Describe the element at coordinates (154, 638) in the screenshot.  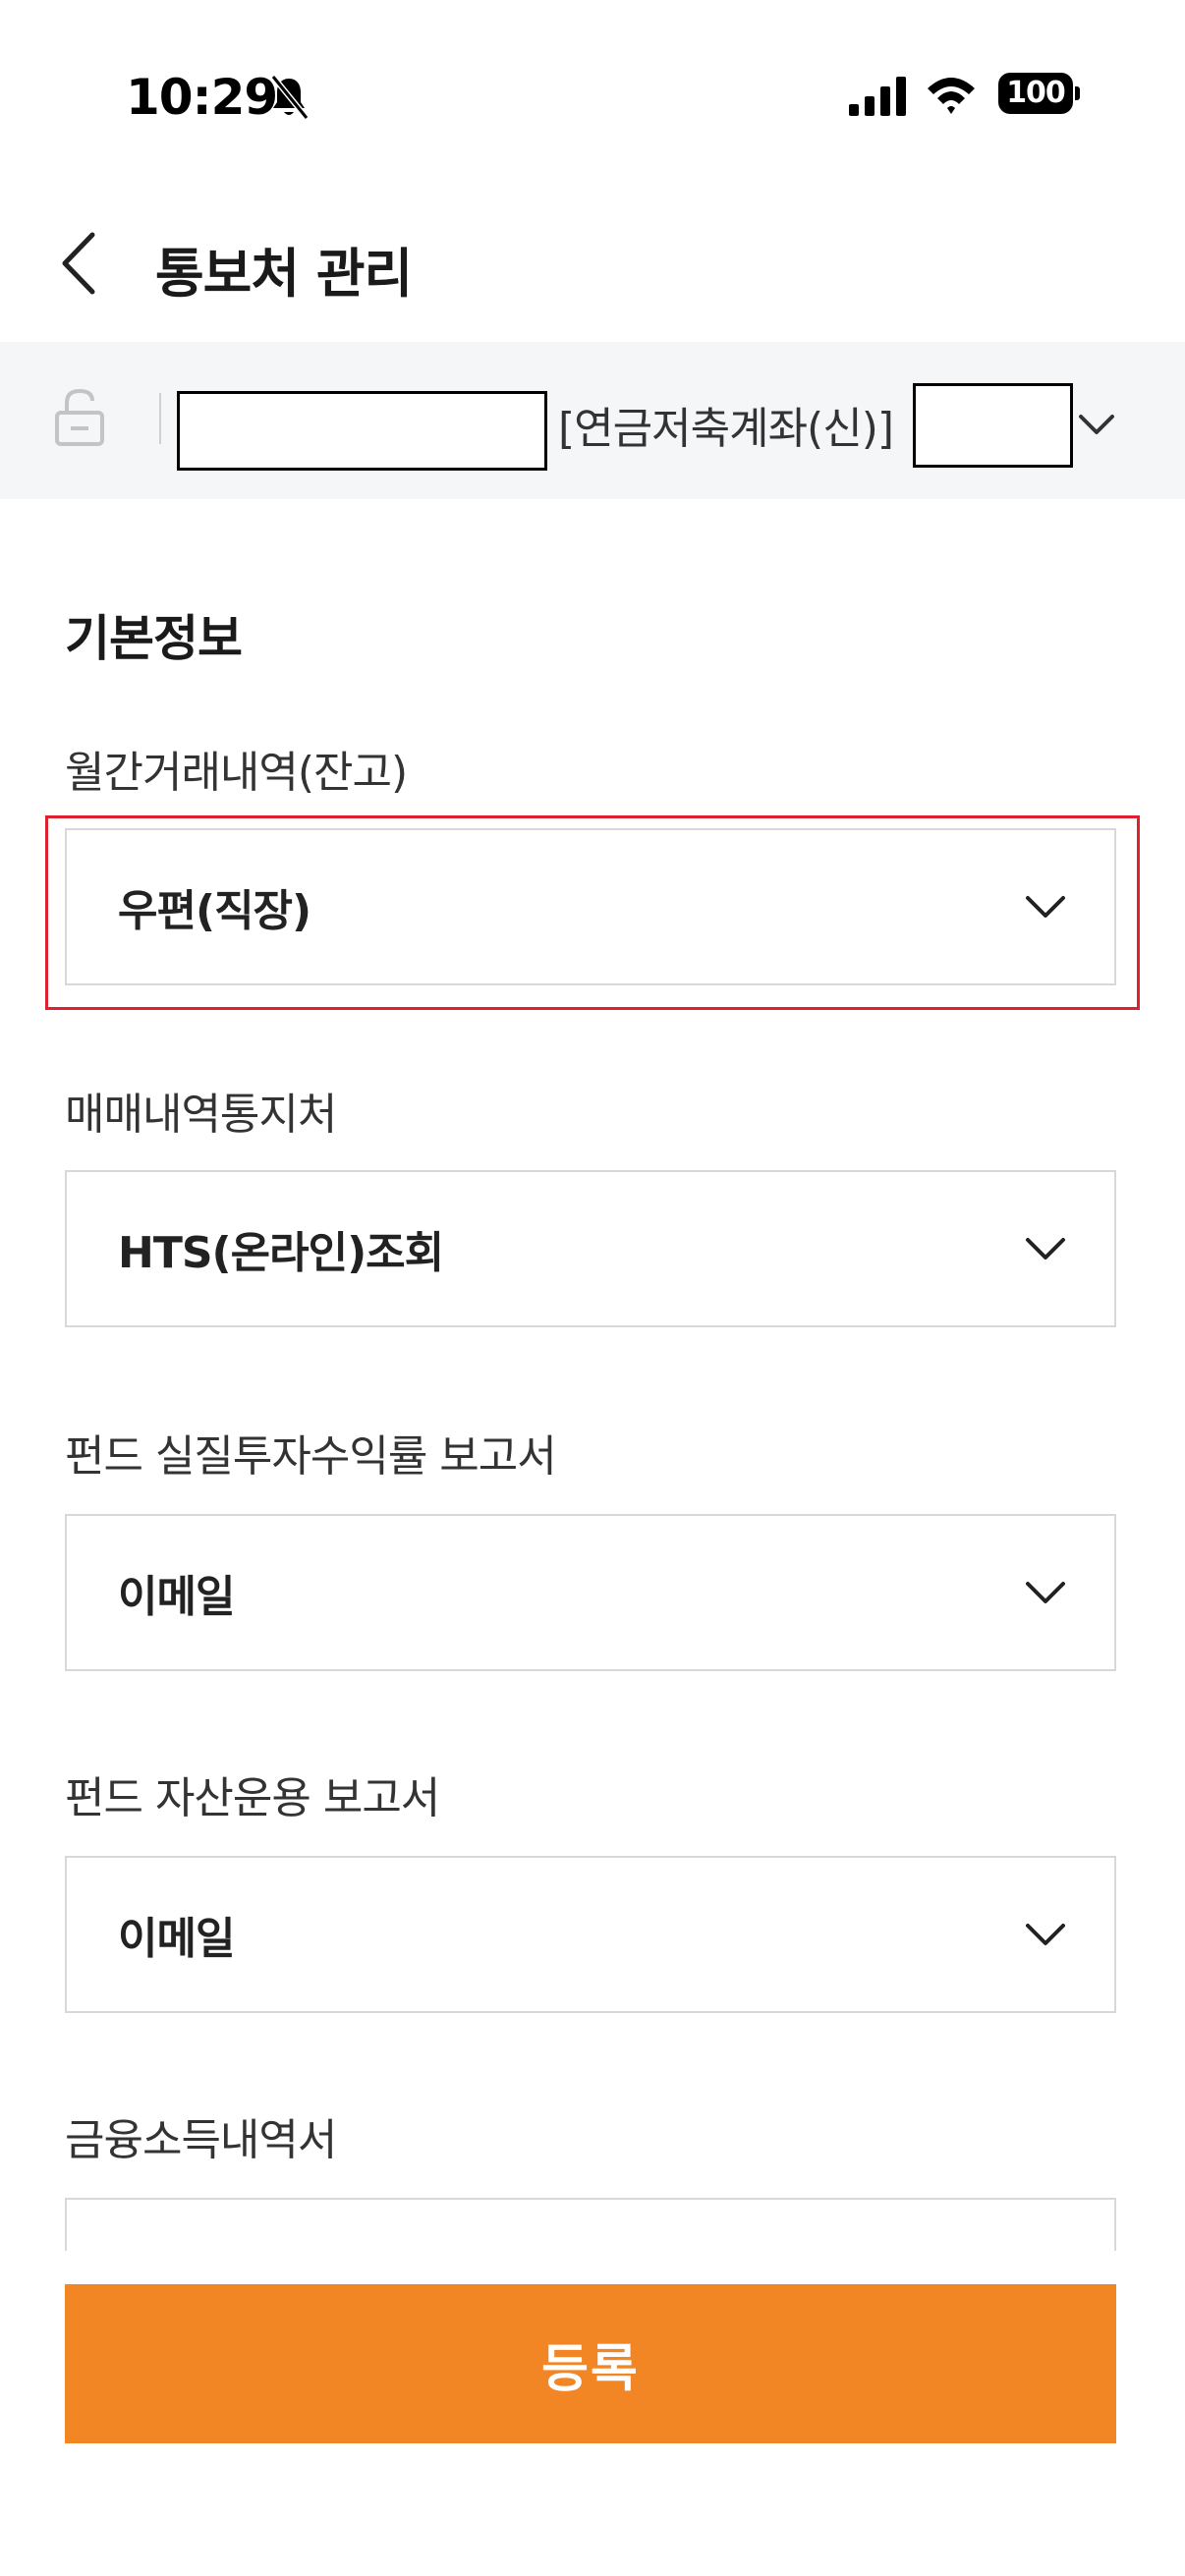
I see `section-title: 기본정보` at that location.